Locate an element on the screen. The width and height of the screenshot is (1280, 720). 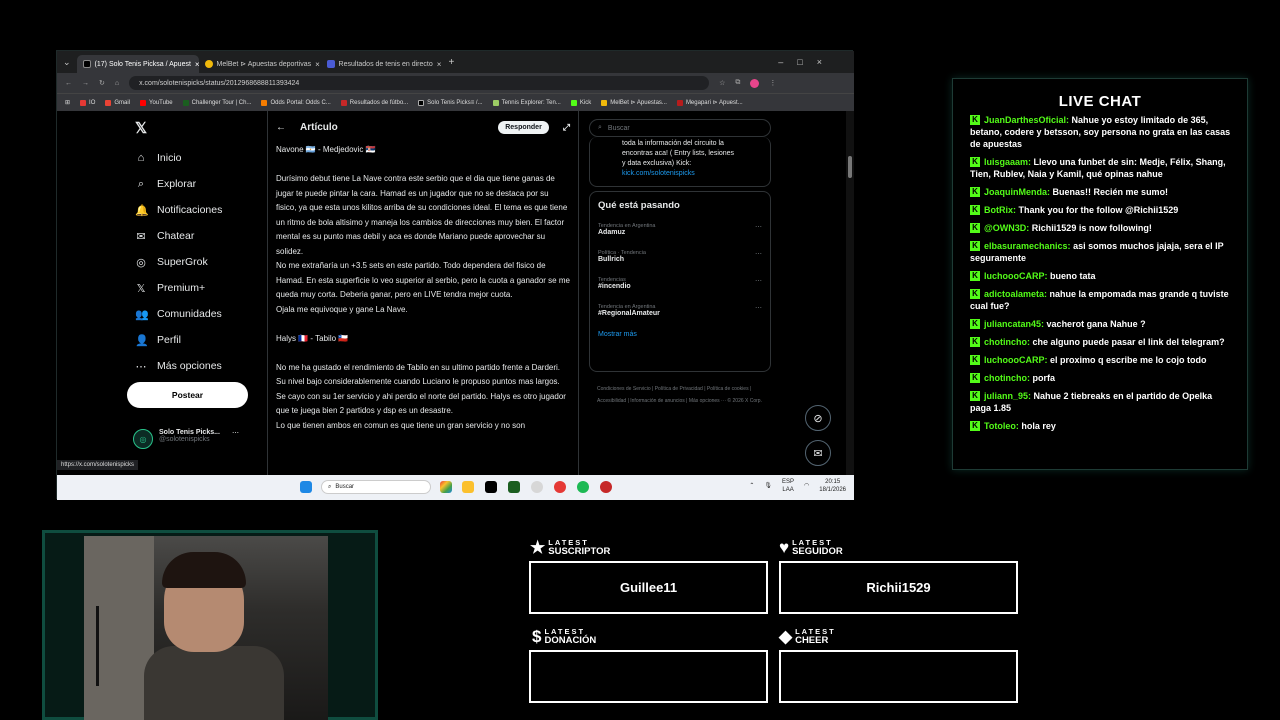
nav-item-comunidades: 👥 Comunidades is located at coordinates (197, 314).